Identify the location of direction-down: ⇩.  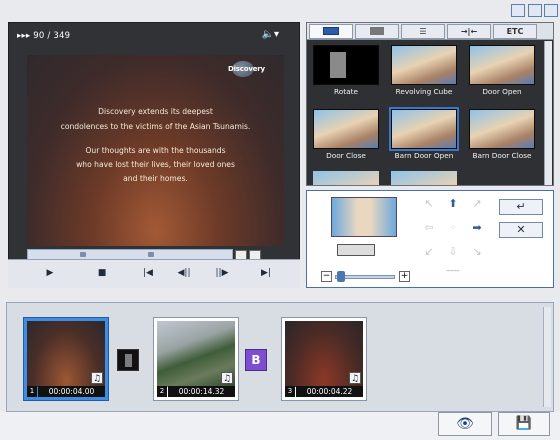
(453, 252).